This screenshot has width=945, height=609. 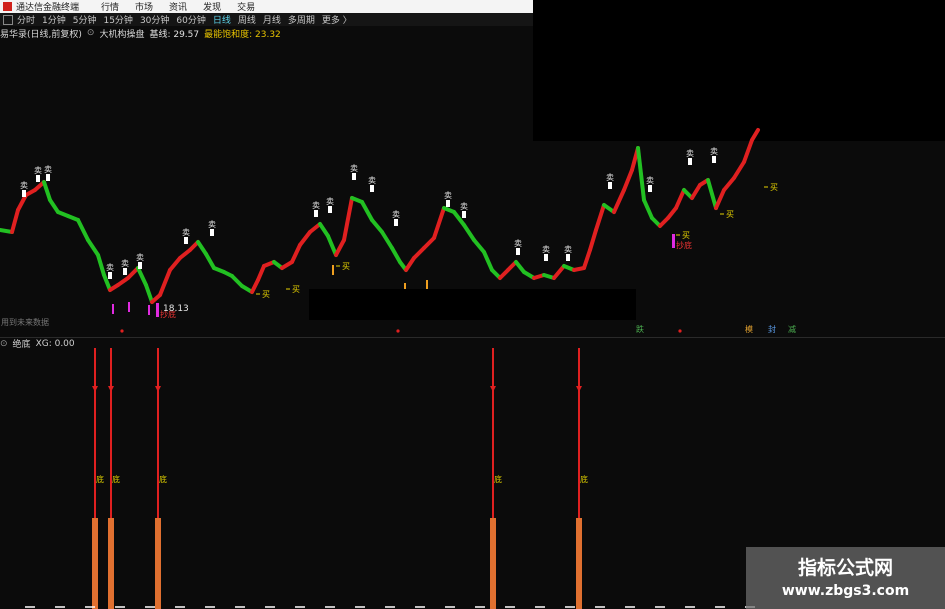 I want to click on menu-item-news: 资讯, so click(x=178, y=6).